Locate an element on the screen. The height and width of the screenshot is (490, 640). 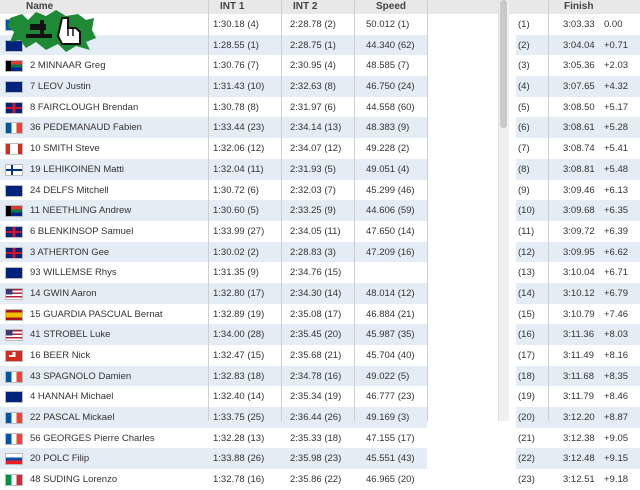
speed-value: 47.209 (16) is located at coordinates (390, 252).